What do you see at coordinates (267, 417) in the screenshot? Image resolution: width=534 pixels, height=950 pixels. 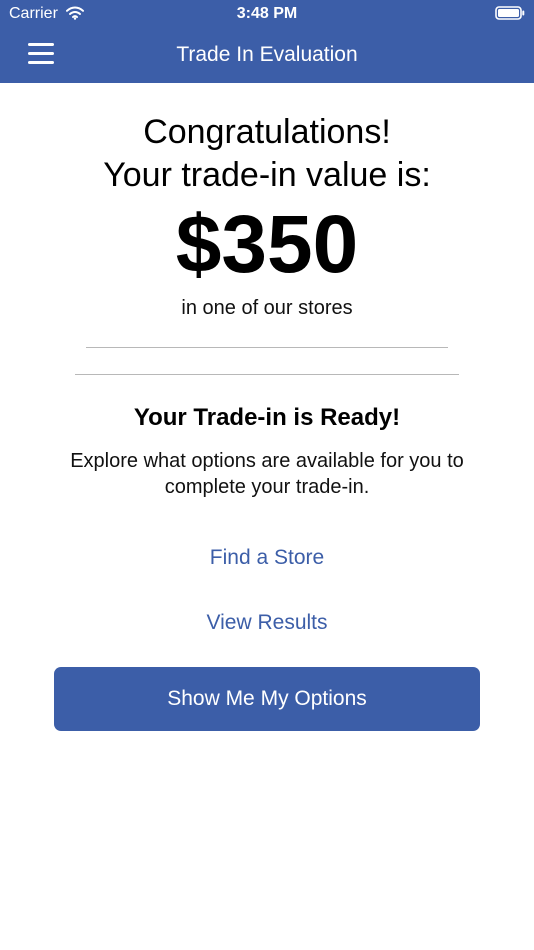 I see `ready-heading: Your Trade-in is Ready!` at bounding box center [267, 417].